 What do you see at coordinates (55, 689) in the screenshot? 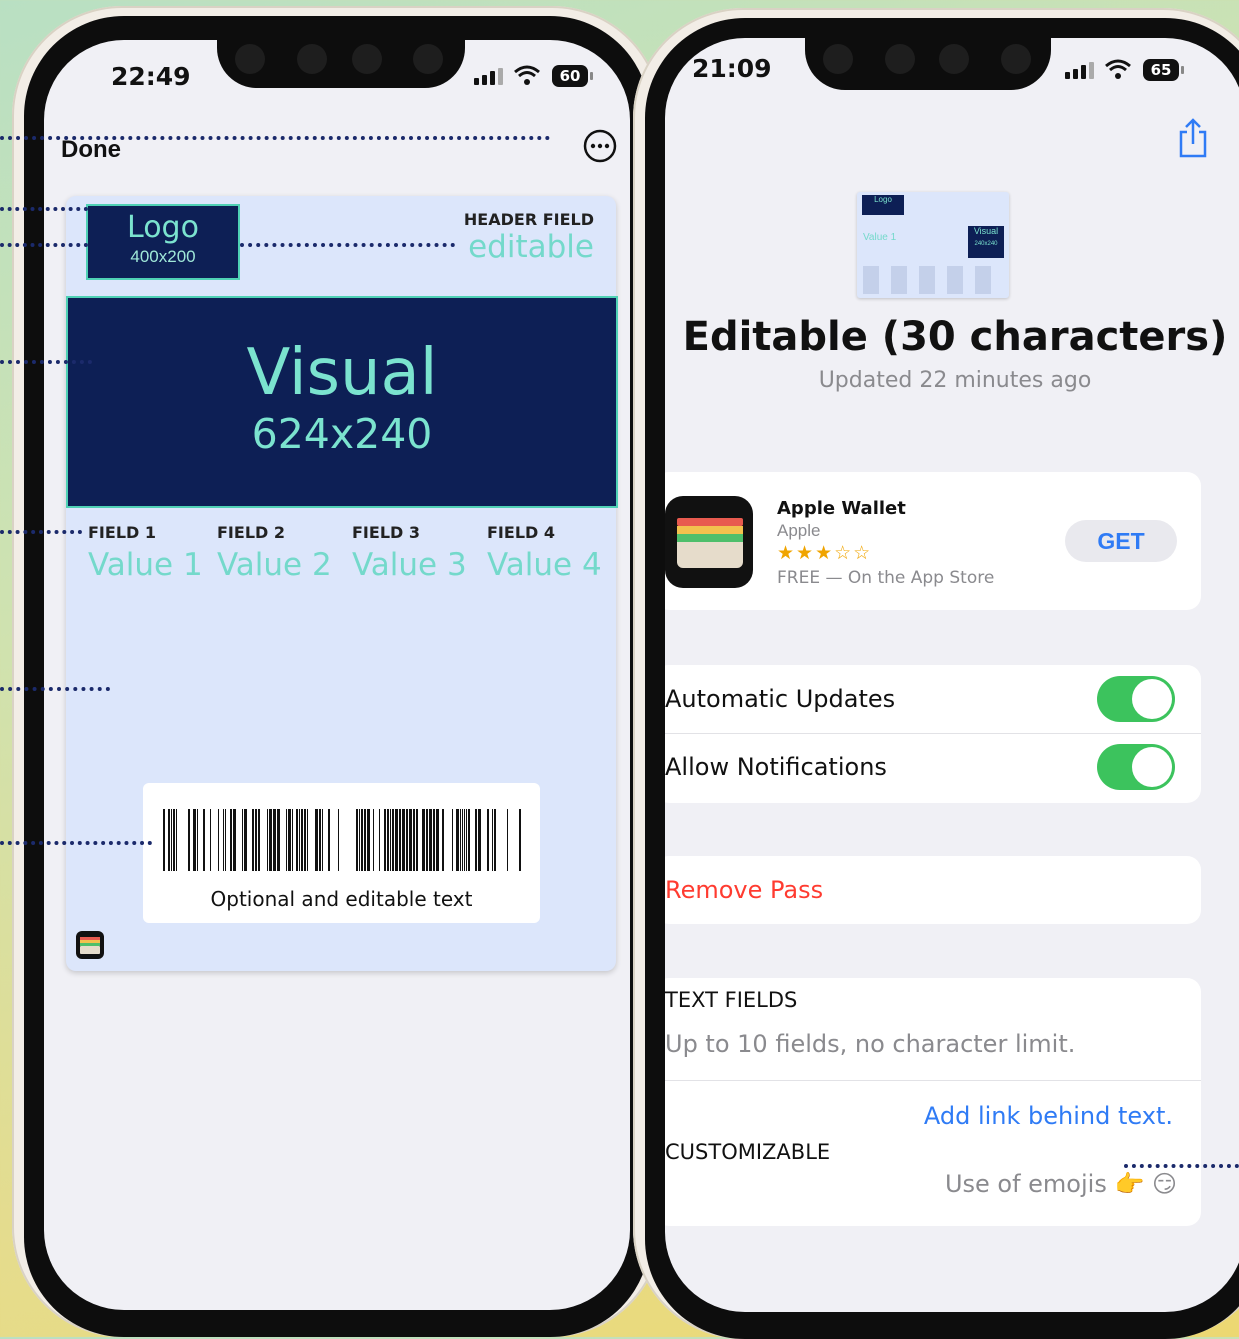
I see `annotation-line-body` at bounding box center [55, 689].